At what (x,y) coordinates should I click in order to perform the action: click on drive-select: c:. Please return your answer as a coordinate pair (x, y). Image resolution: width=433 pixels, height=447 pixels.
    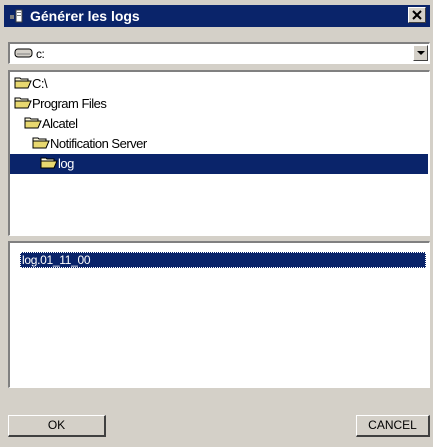
    Looking at the image, I should click on (219, 53).